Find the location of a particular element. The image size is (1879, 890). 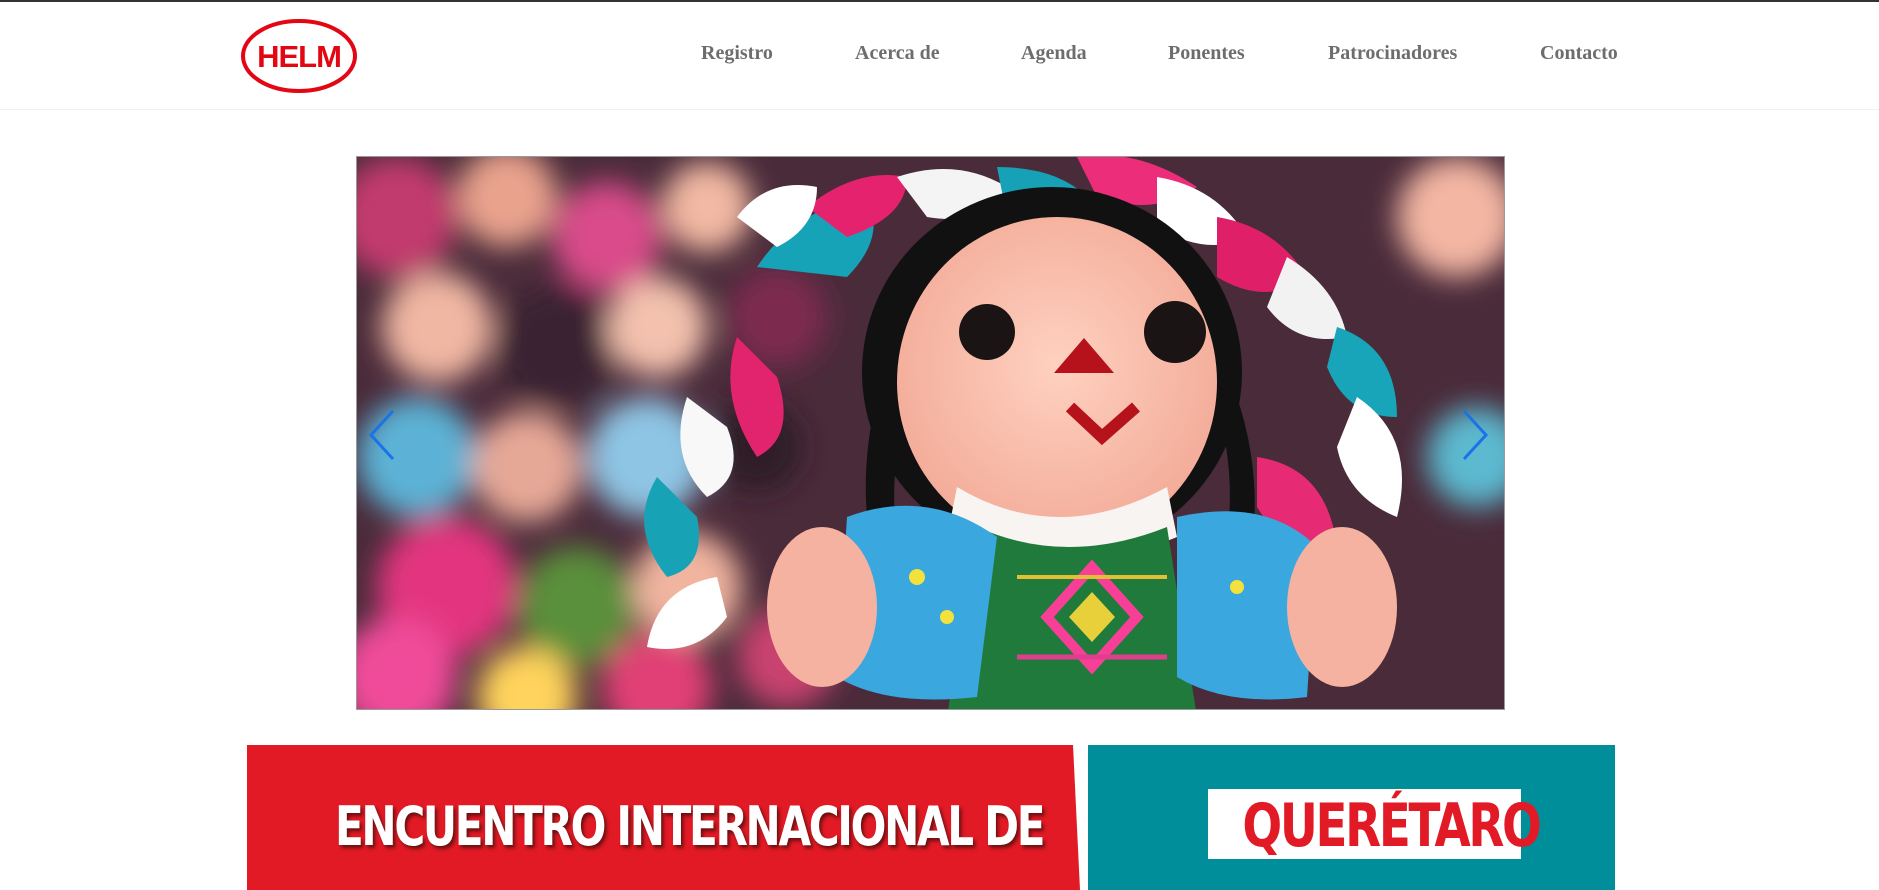

nav-acerca-de: Acerca de is located at coordinates (897, 53).